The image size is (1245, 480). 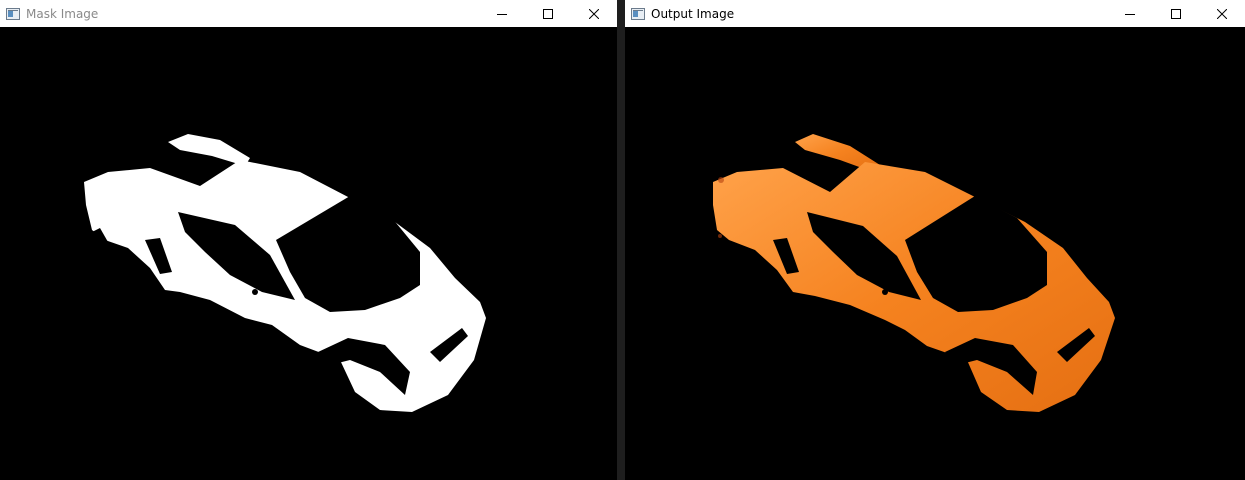 I want to click on window-title: Mask Image, so click(x=62, y=13).